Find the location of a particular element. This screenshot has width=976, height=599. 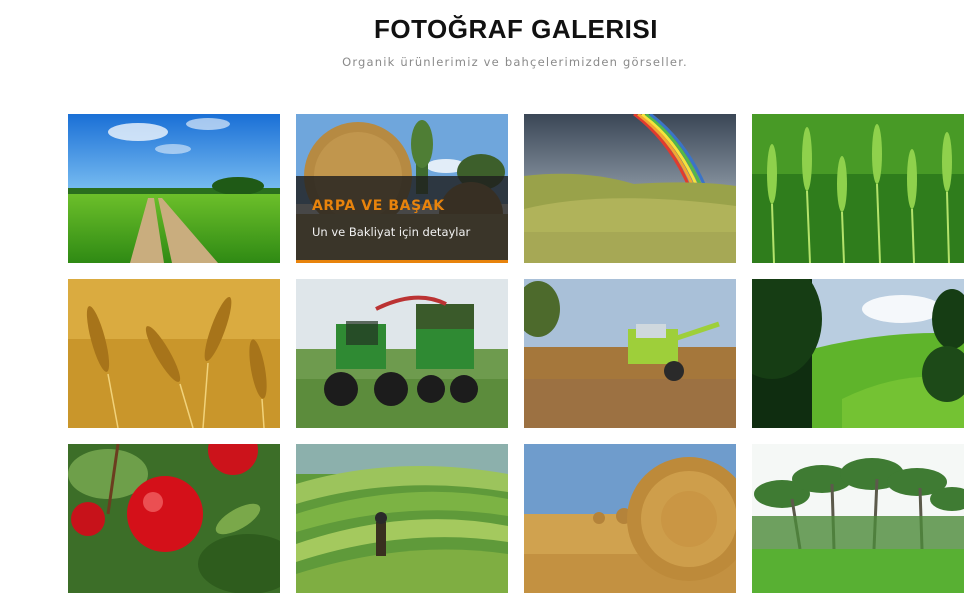

red-apples-photo is located at coordinates (174, 518).